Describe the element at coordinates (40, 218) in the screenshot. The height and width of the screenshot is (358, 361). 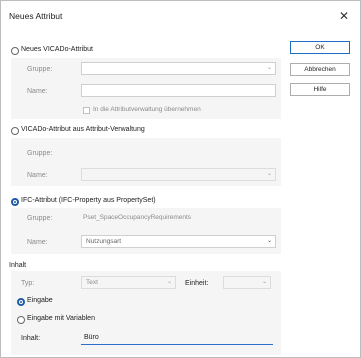
I see `ifc-group-label: Gruppe:` at that location.